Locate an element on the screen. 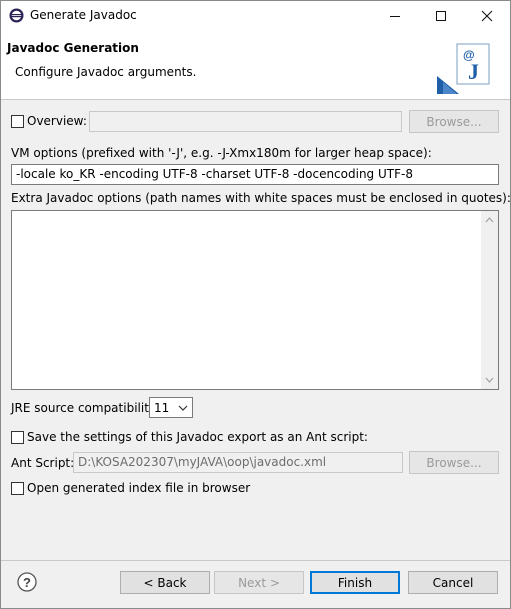 Image resolution: width=511 pixels, height=609 pixels. minimize-icon is located at coordinates (395, 16).